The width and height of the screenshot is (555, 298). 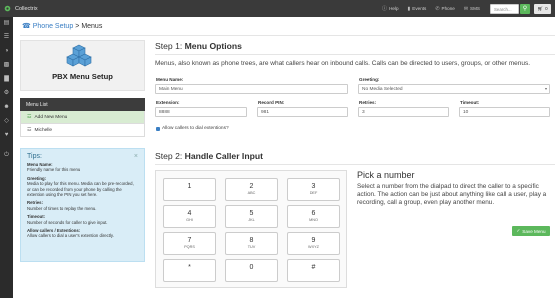 What do you see at coordinates (6, 37) in the screenshot?
I see `list-icon: ☰` at bounding box center [6, 37].